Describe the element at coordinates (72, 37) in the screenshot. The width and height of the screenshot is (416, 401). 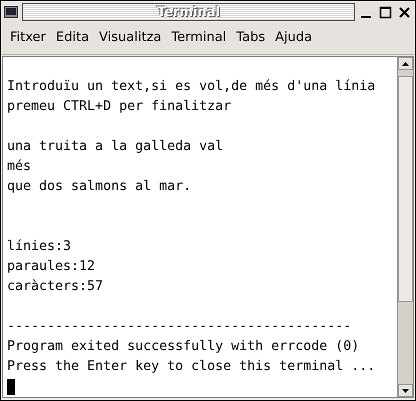
I see `menu-item: Edita` at that location.